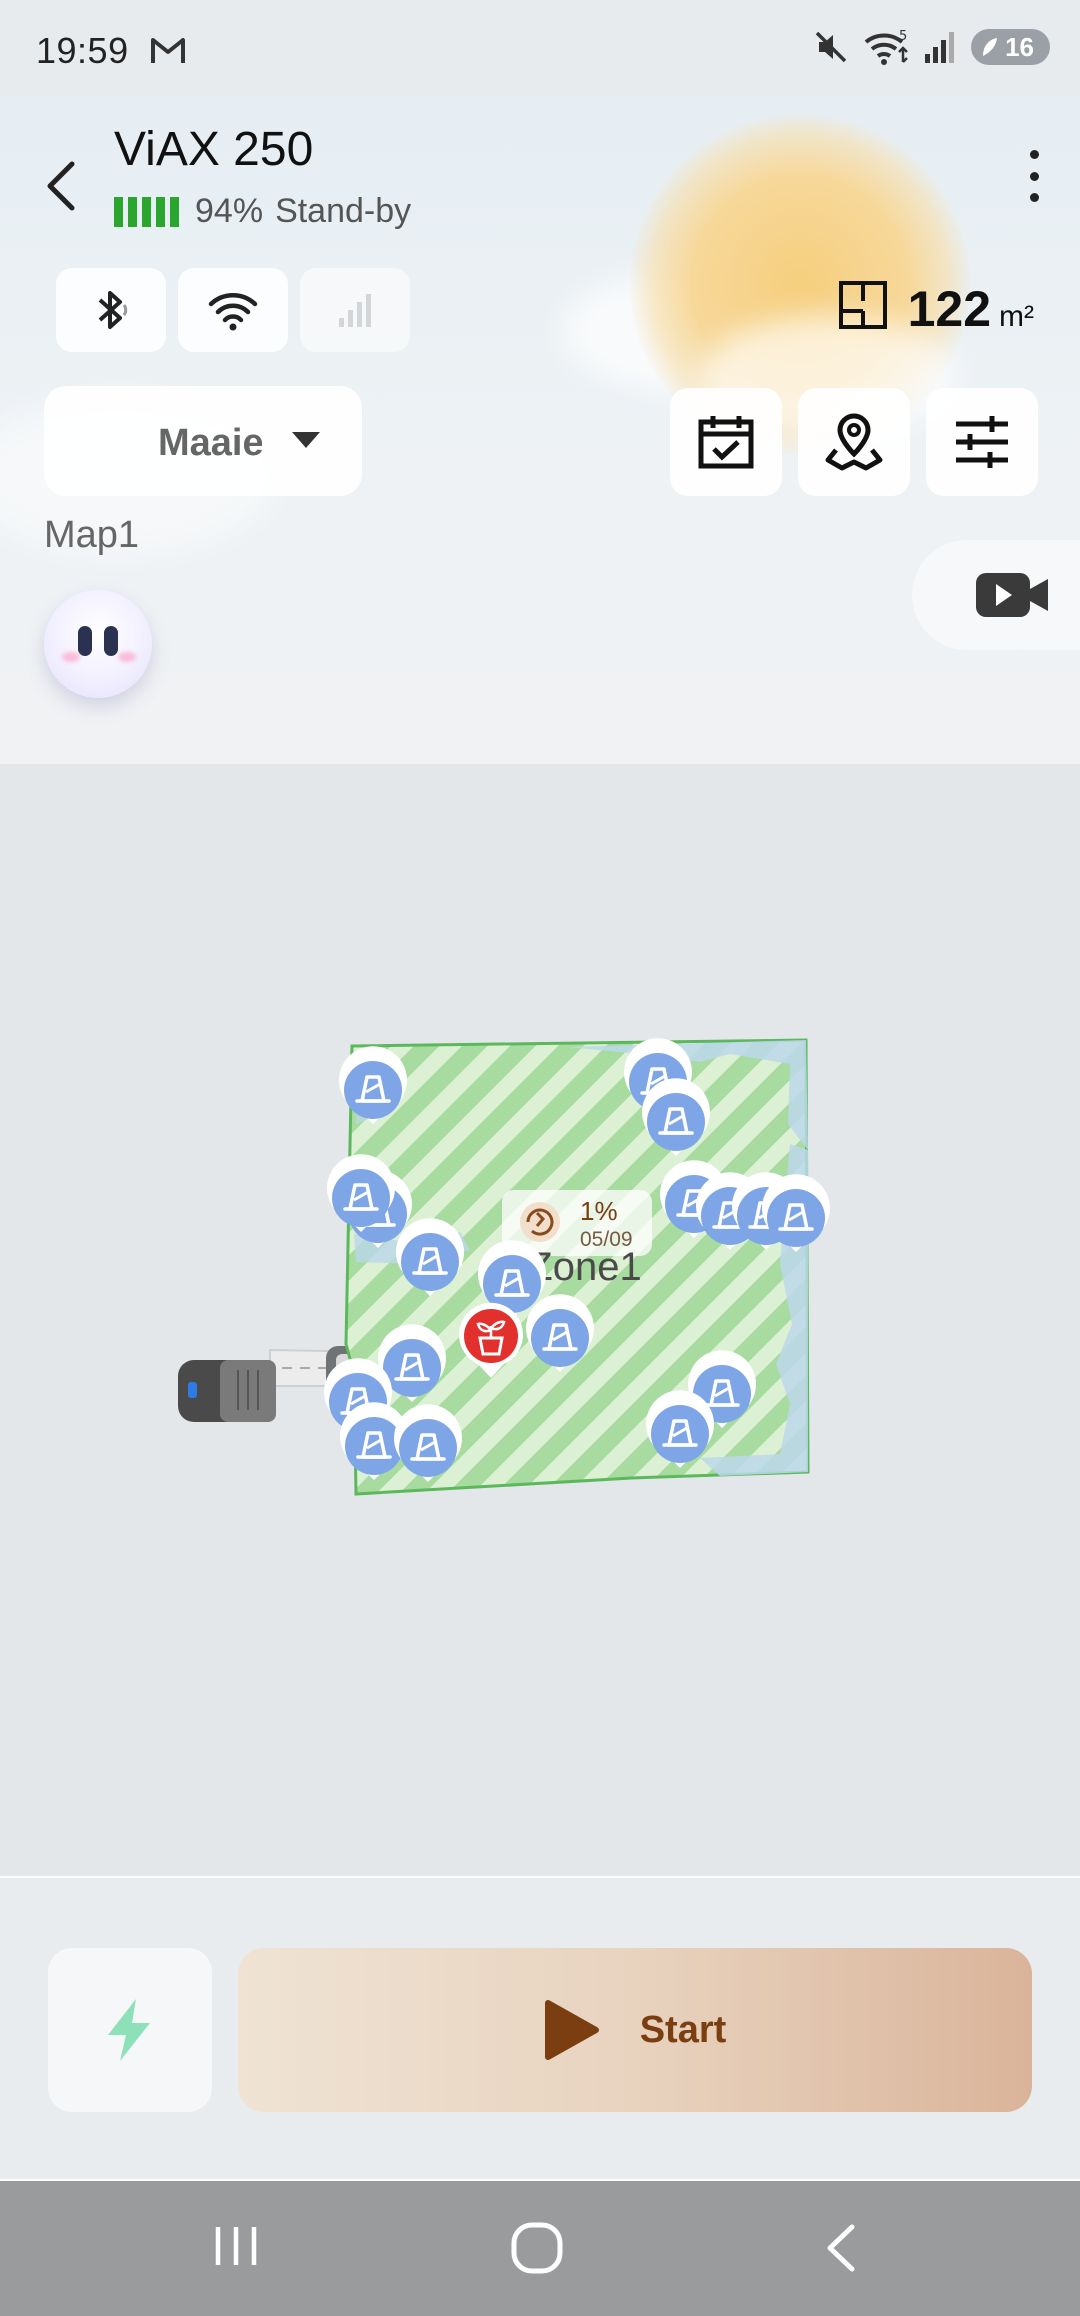 The image size is (1080, 2316). I want to click on back-arrow-icon, so click(841, 2248).